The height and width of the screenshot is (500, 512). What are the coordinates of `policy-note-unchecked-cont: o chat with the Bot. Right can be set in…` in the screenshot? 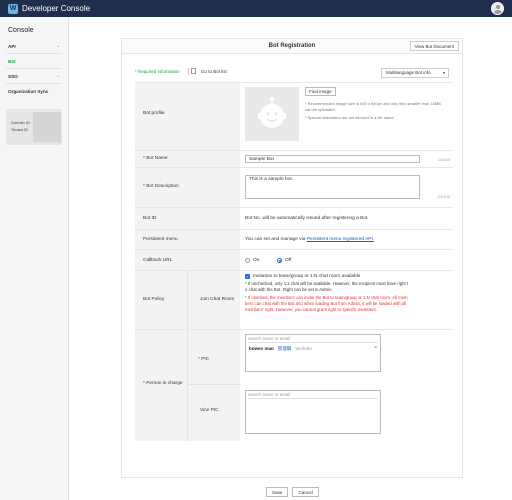 It's located at (289, 289).